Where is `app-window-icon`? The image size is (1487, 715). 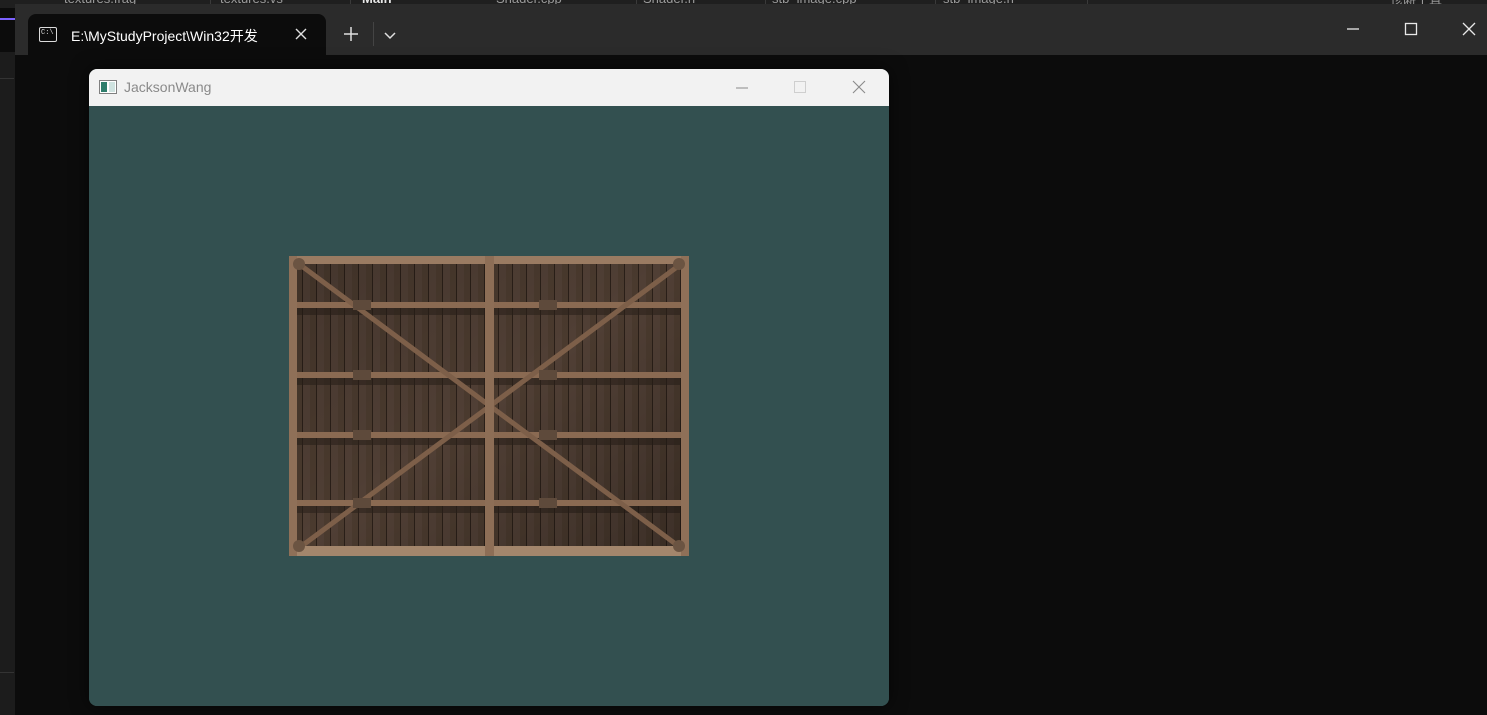
app-window-icon is located at coordinates (108, 87).